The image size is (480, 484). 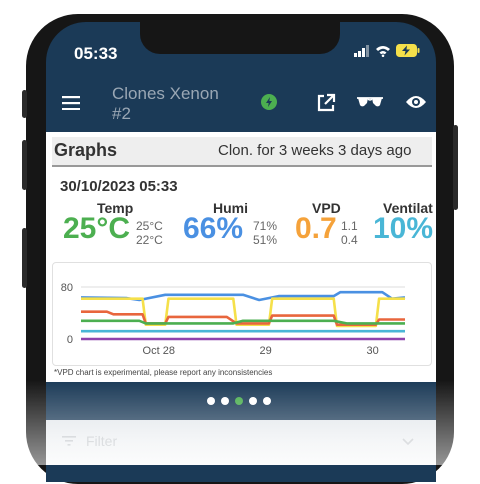 I want to click on temp-max: 25°C, so click(x=149, y=226).